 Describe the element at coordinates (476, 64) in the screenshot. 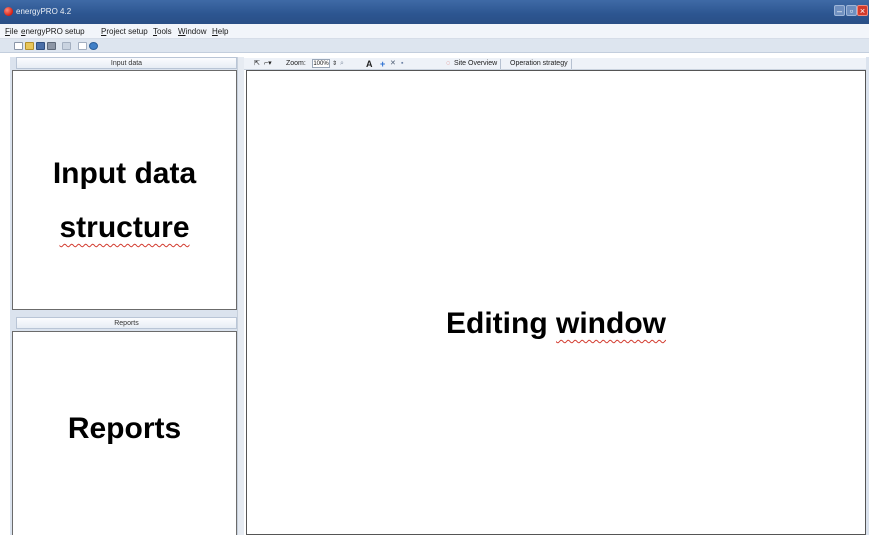

I see `tab-site-overview: Site Overview` at that location.